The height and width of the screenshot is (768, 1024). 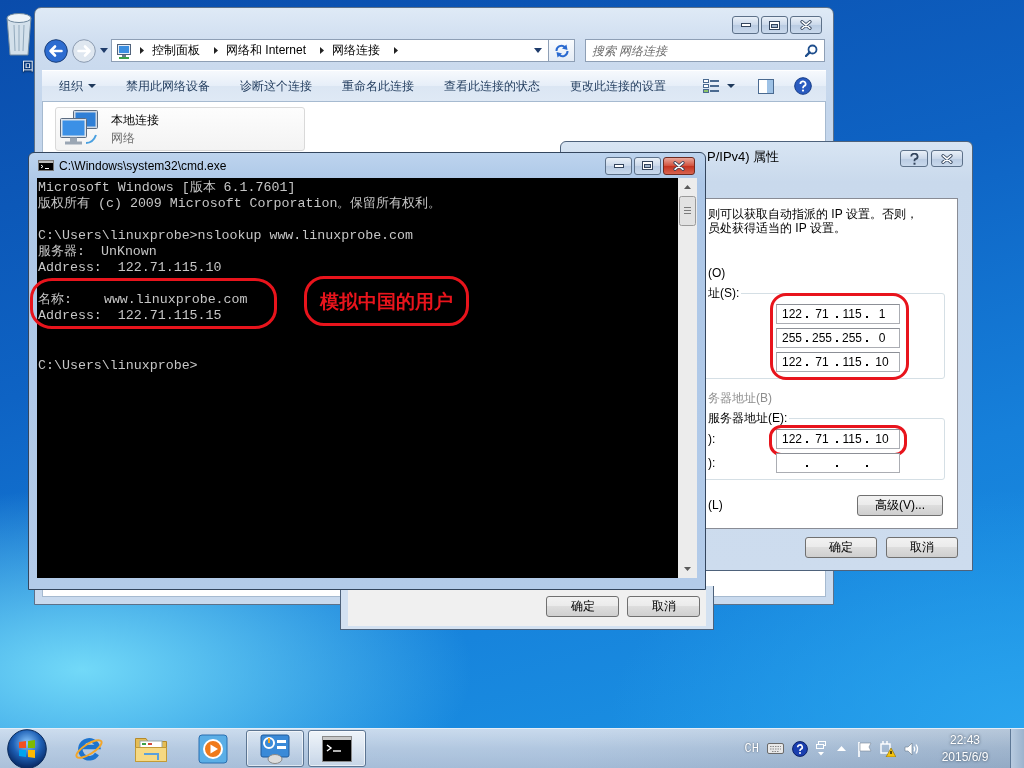 I want to click on view-options-icon, so click(x=711, y=86).